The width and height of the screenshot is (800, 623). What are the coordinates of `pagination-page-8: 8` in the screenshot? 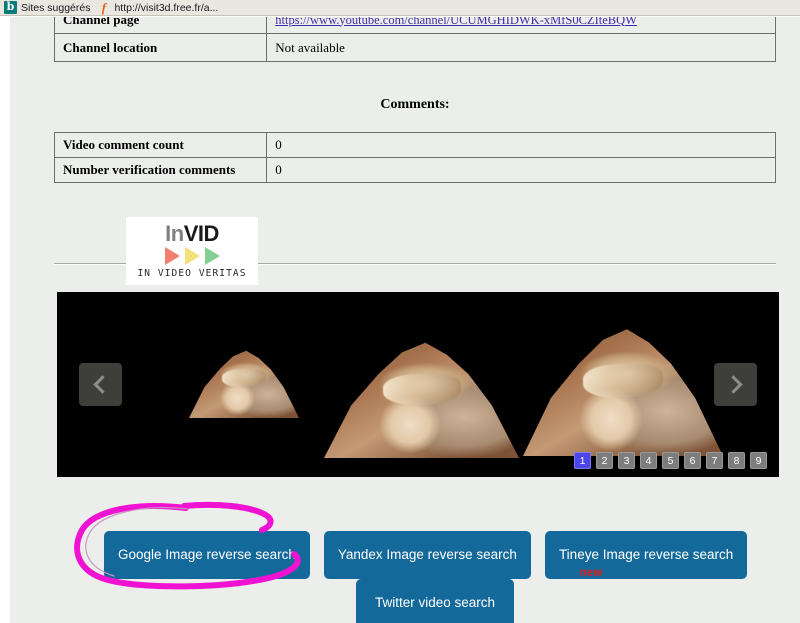 It's located at (736, 460).